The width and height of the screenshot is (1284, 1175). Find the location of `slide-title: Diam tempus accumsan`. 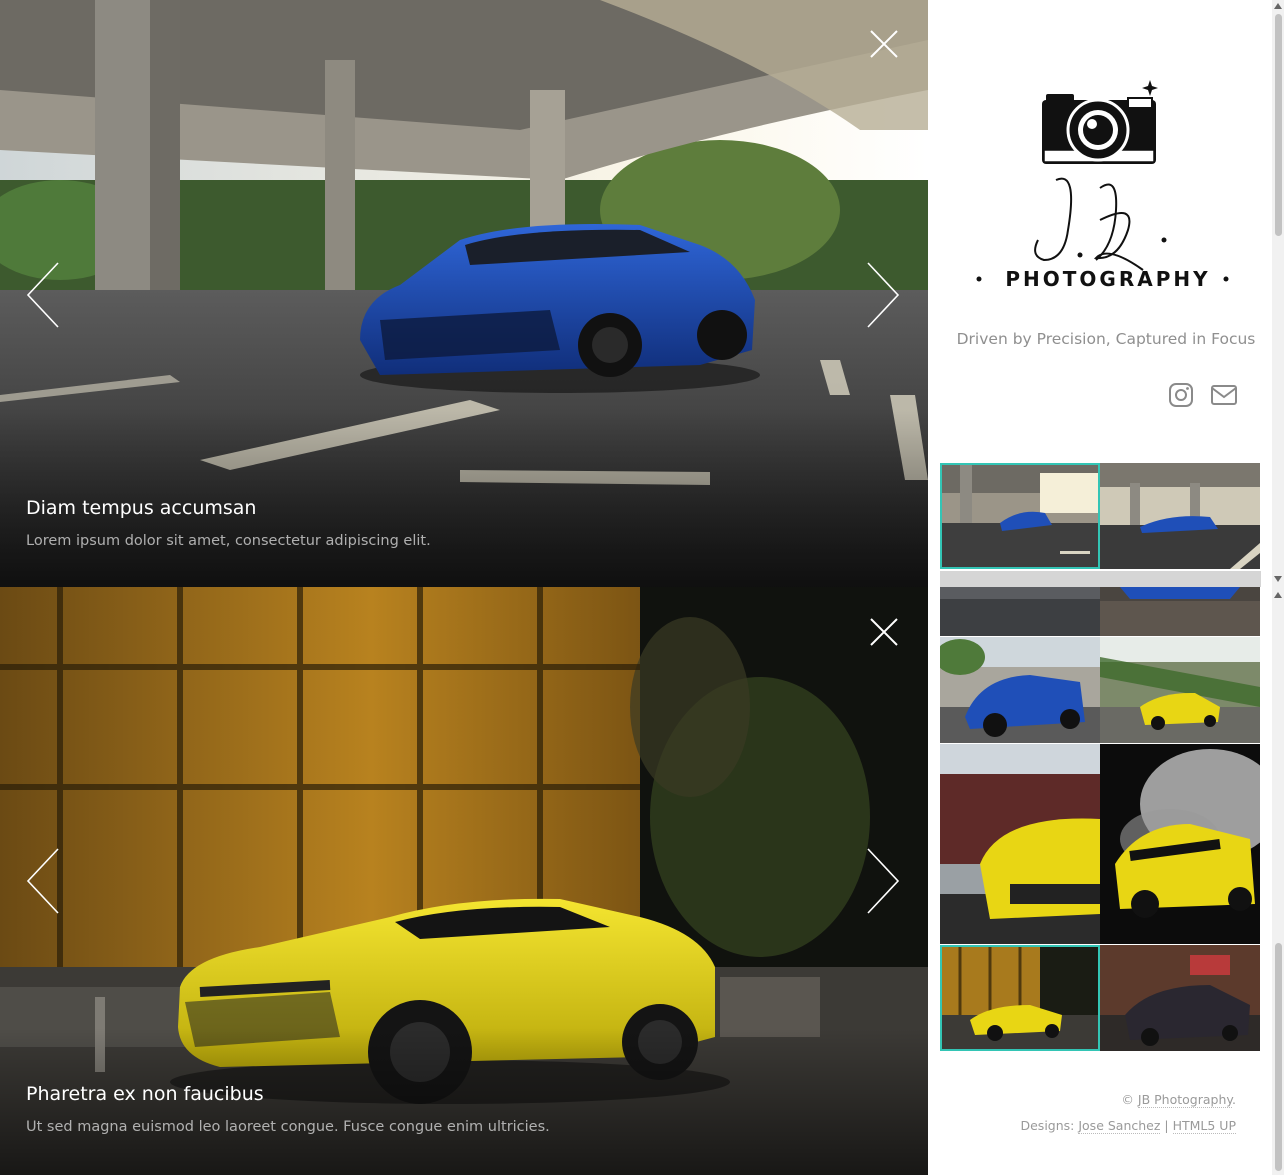

slide-title: Diam tempus accumsan is located at coordinates (141, 508).